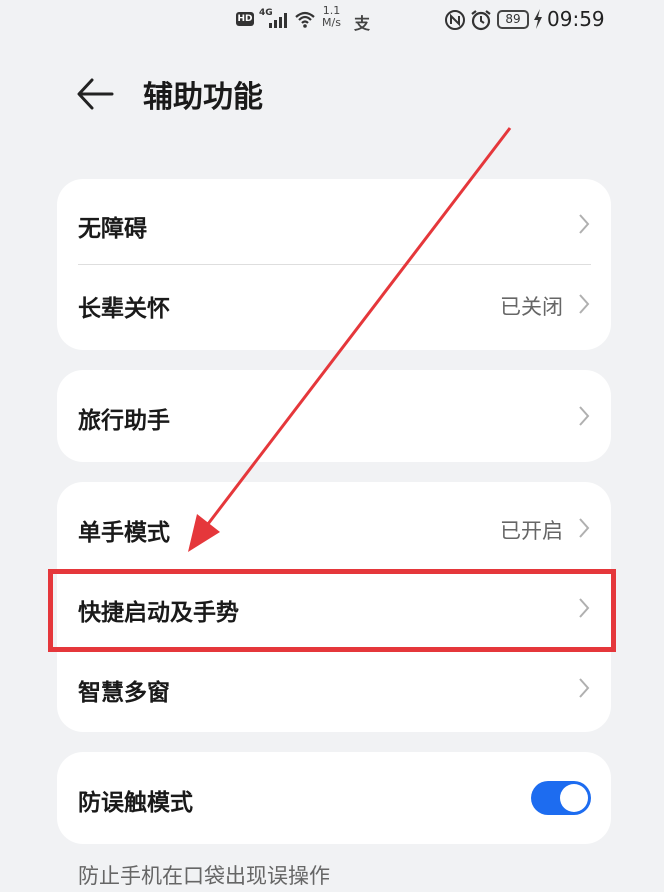 This screenshot has width=664, height=892. What do you see at coordinates (334, 307) in the screenshot?
I see `list-item-elder-care: 长辈关怀 已关闭` at bounding box center [334, 307].